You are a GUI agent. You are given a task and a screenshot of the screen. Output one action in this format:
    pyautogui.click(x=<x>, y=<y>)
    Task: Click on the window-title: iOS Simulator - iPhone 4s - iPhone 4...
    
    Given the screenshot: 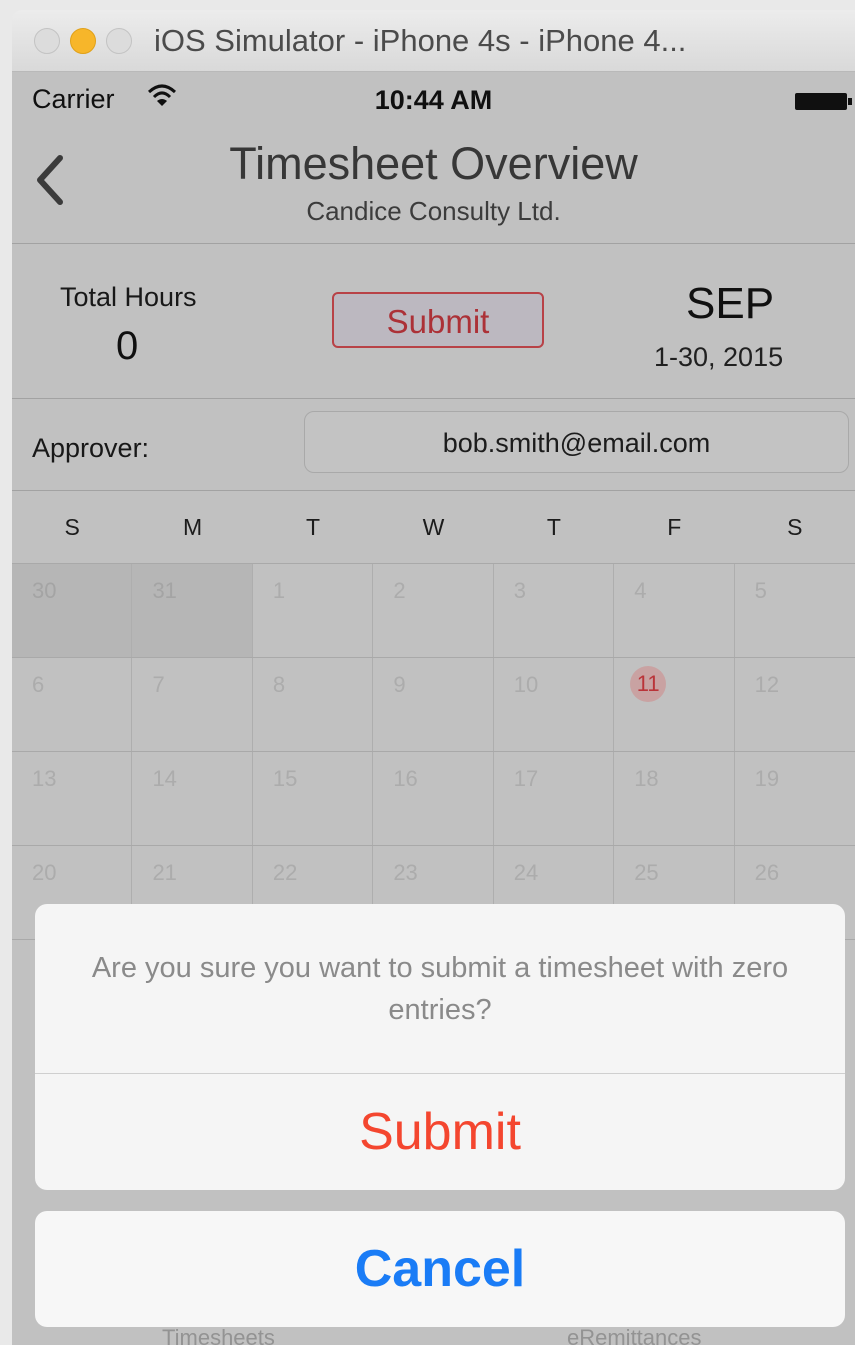 What is the action you would take?
    pyautogui.click(x=420, y=40)
    